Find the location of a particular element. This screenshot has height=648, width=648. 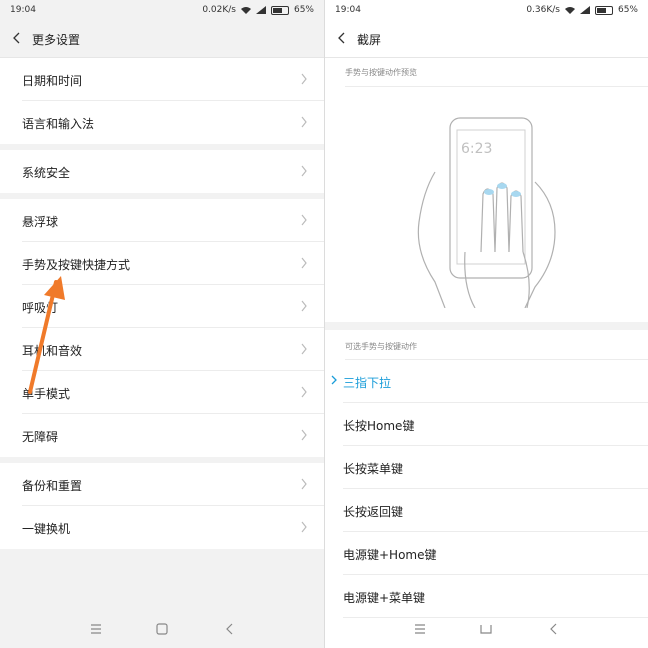

gesture-option-label: 三指下拉 is located at coordinates (367, 383).